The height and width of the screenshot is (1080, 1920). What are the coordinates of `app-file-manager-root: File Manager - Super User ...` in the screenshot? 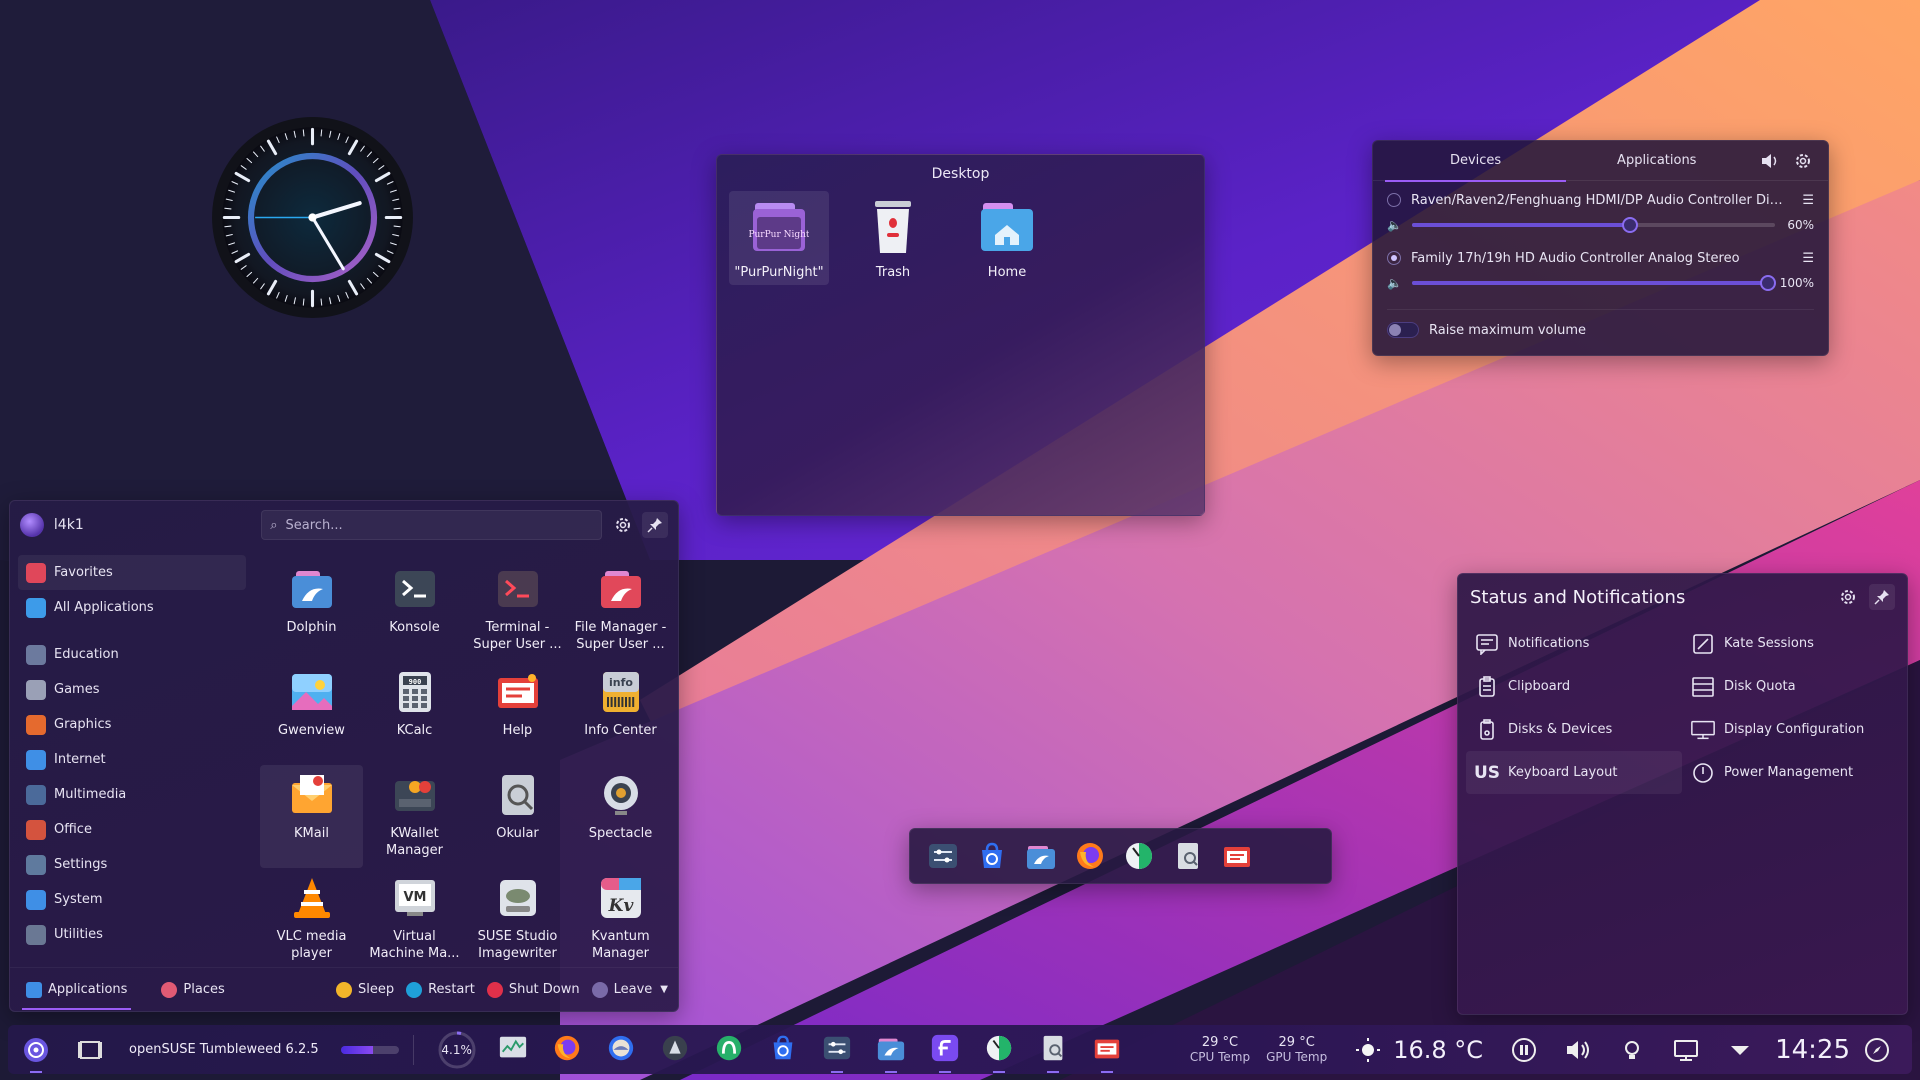 It's located at (620, 610).